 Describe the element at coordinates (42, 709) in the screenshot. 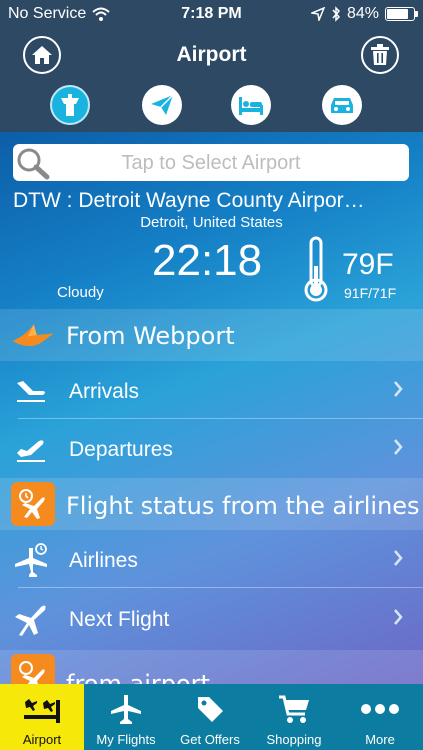

I see `airport-icon` at that location.